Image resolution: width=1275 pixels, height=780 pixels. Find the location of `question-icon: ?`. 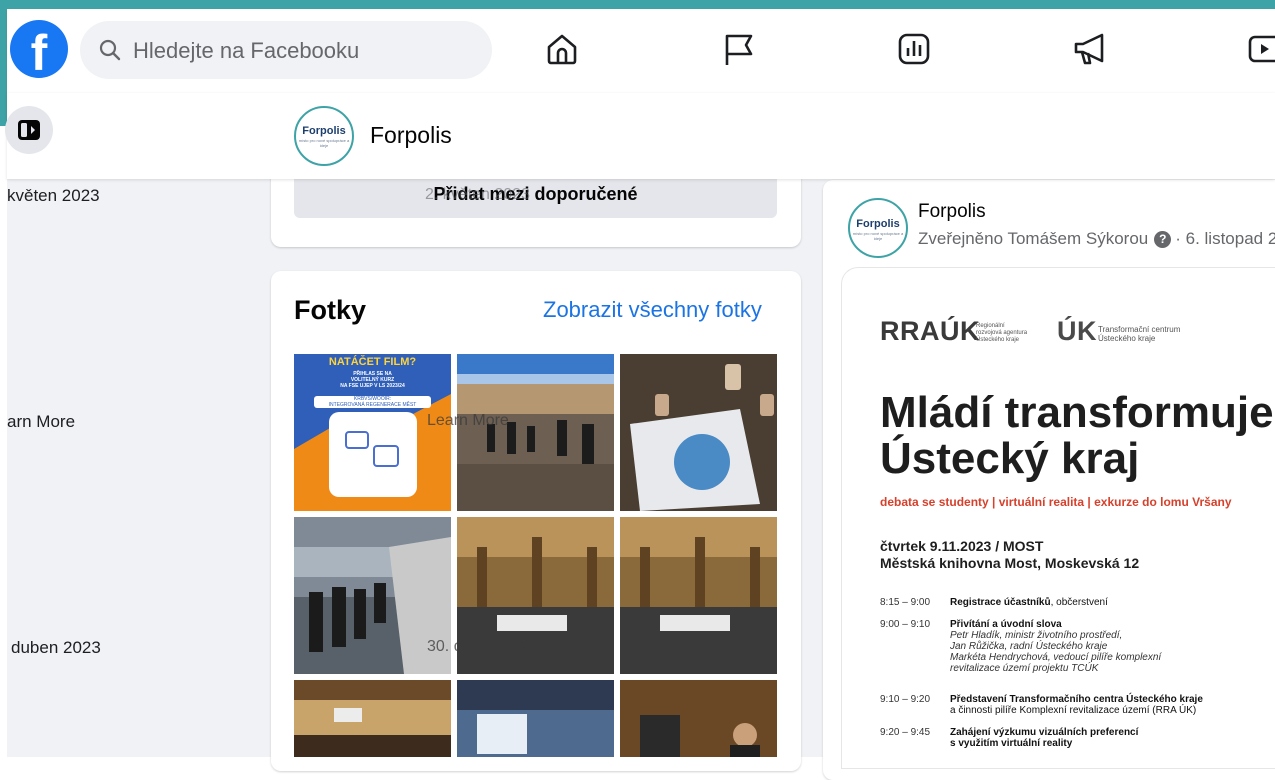

question-icon: ? is located at coordinates (1163, 239).